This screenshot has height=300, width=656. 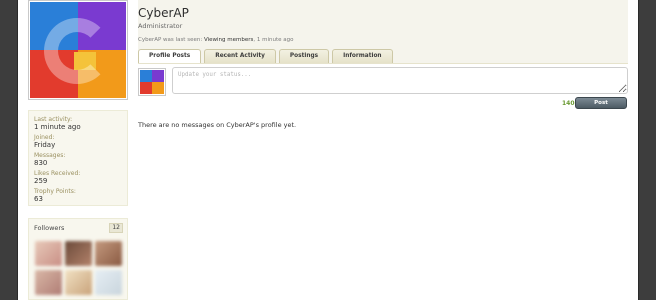 I want to click on last-seen-activity-link: Viewing members, so click(x=228, y=40).